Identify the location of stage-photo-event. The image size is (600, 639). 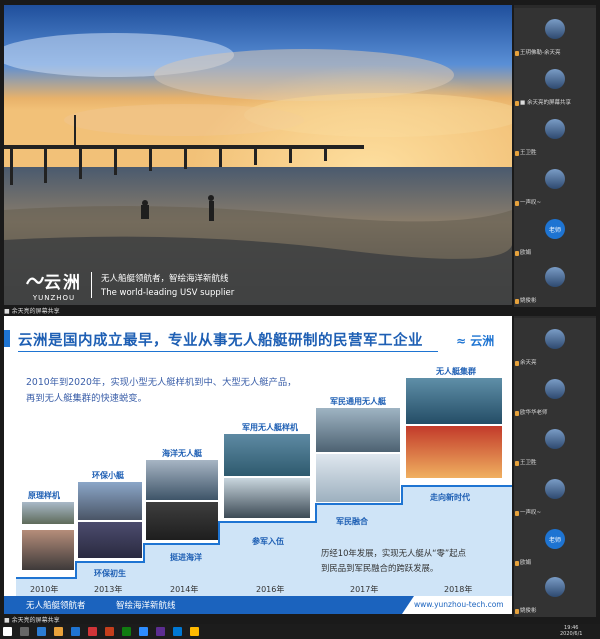
(110, 540).